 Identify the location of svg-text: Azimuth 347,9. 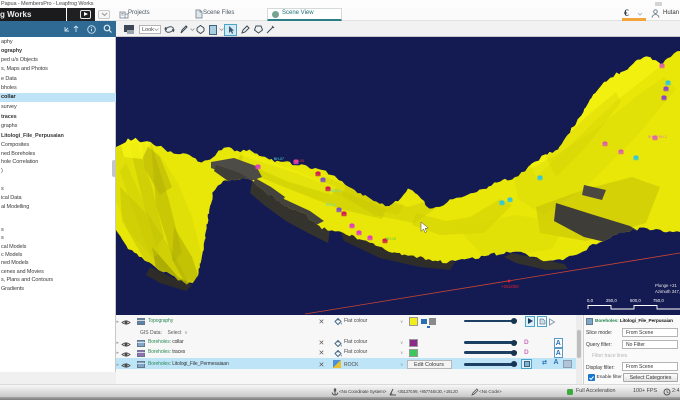
(667, 291).